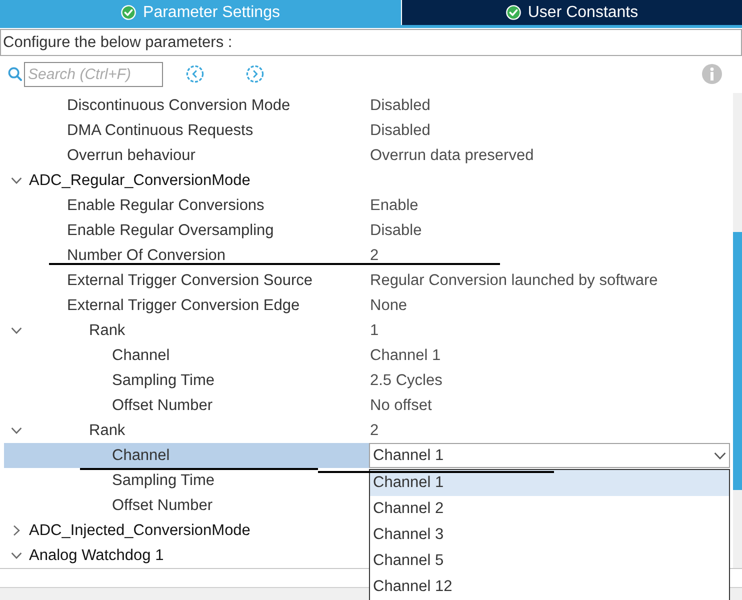  Describe the element at coordinates (388, 306) in the screenshot. I see `parameter-value: None` at that location.